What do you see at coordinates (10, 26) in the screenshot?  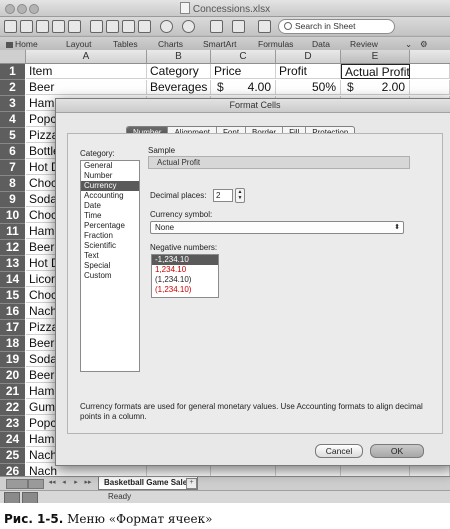 I see `new-workbook-icon` at bounding box center [10, 26].